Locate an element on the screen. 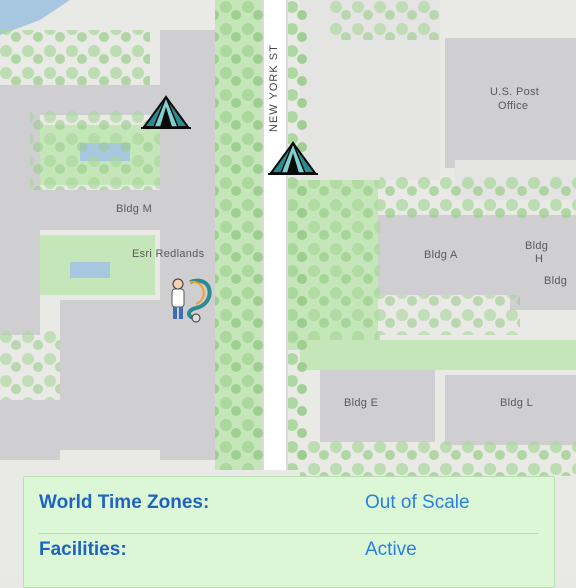 This screenshot has height=588, width=576. street-label-new-york-st: NEW YORK ST is located at coordinates (274, 88).